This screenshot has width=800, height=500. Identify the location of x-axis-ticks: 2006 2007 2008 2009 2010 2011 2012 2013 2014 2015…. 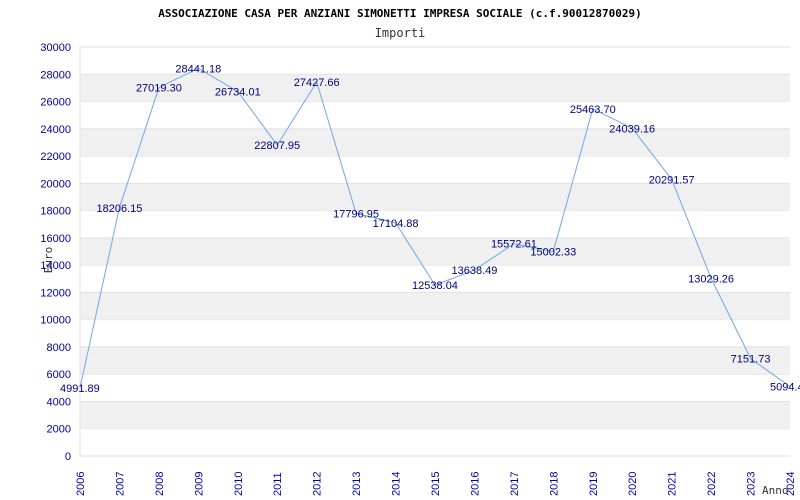
(436, 484).